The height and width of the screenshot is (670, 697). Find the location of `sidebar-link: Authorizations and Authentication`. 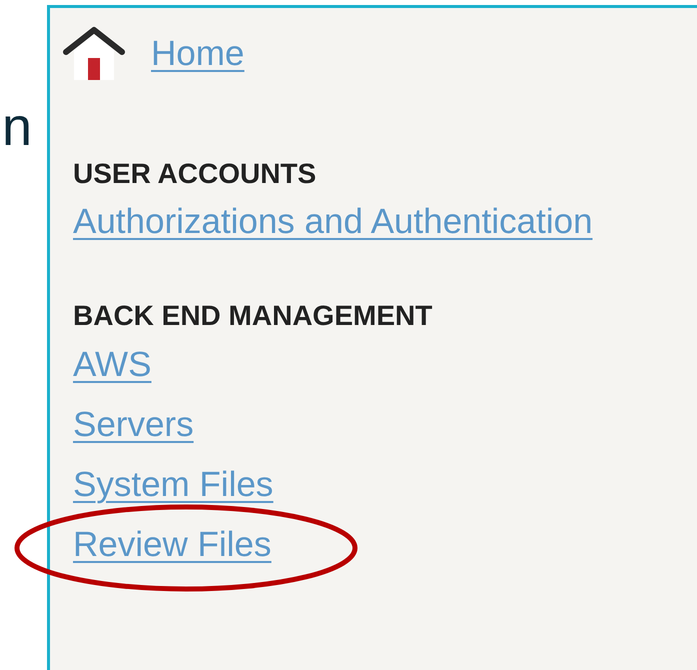

sidebar-link: Authorizations and Authentication is located at coordinates (333, 222).